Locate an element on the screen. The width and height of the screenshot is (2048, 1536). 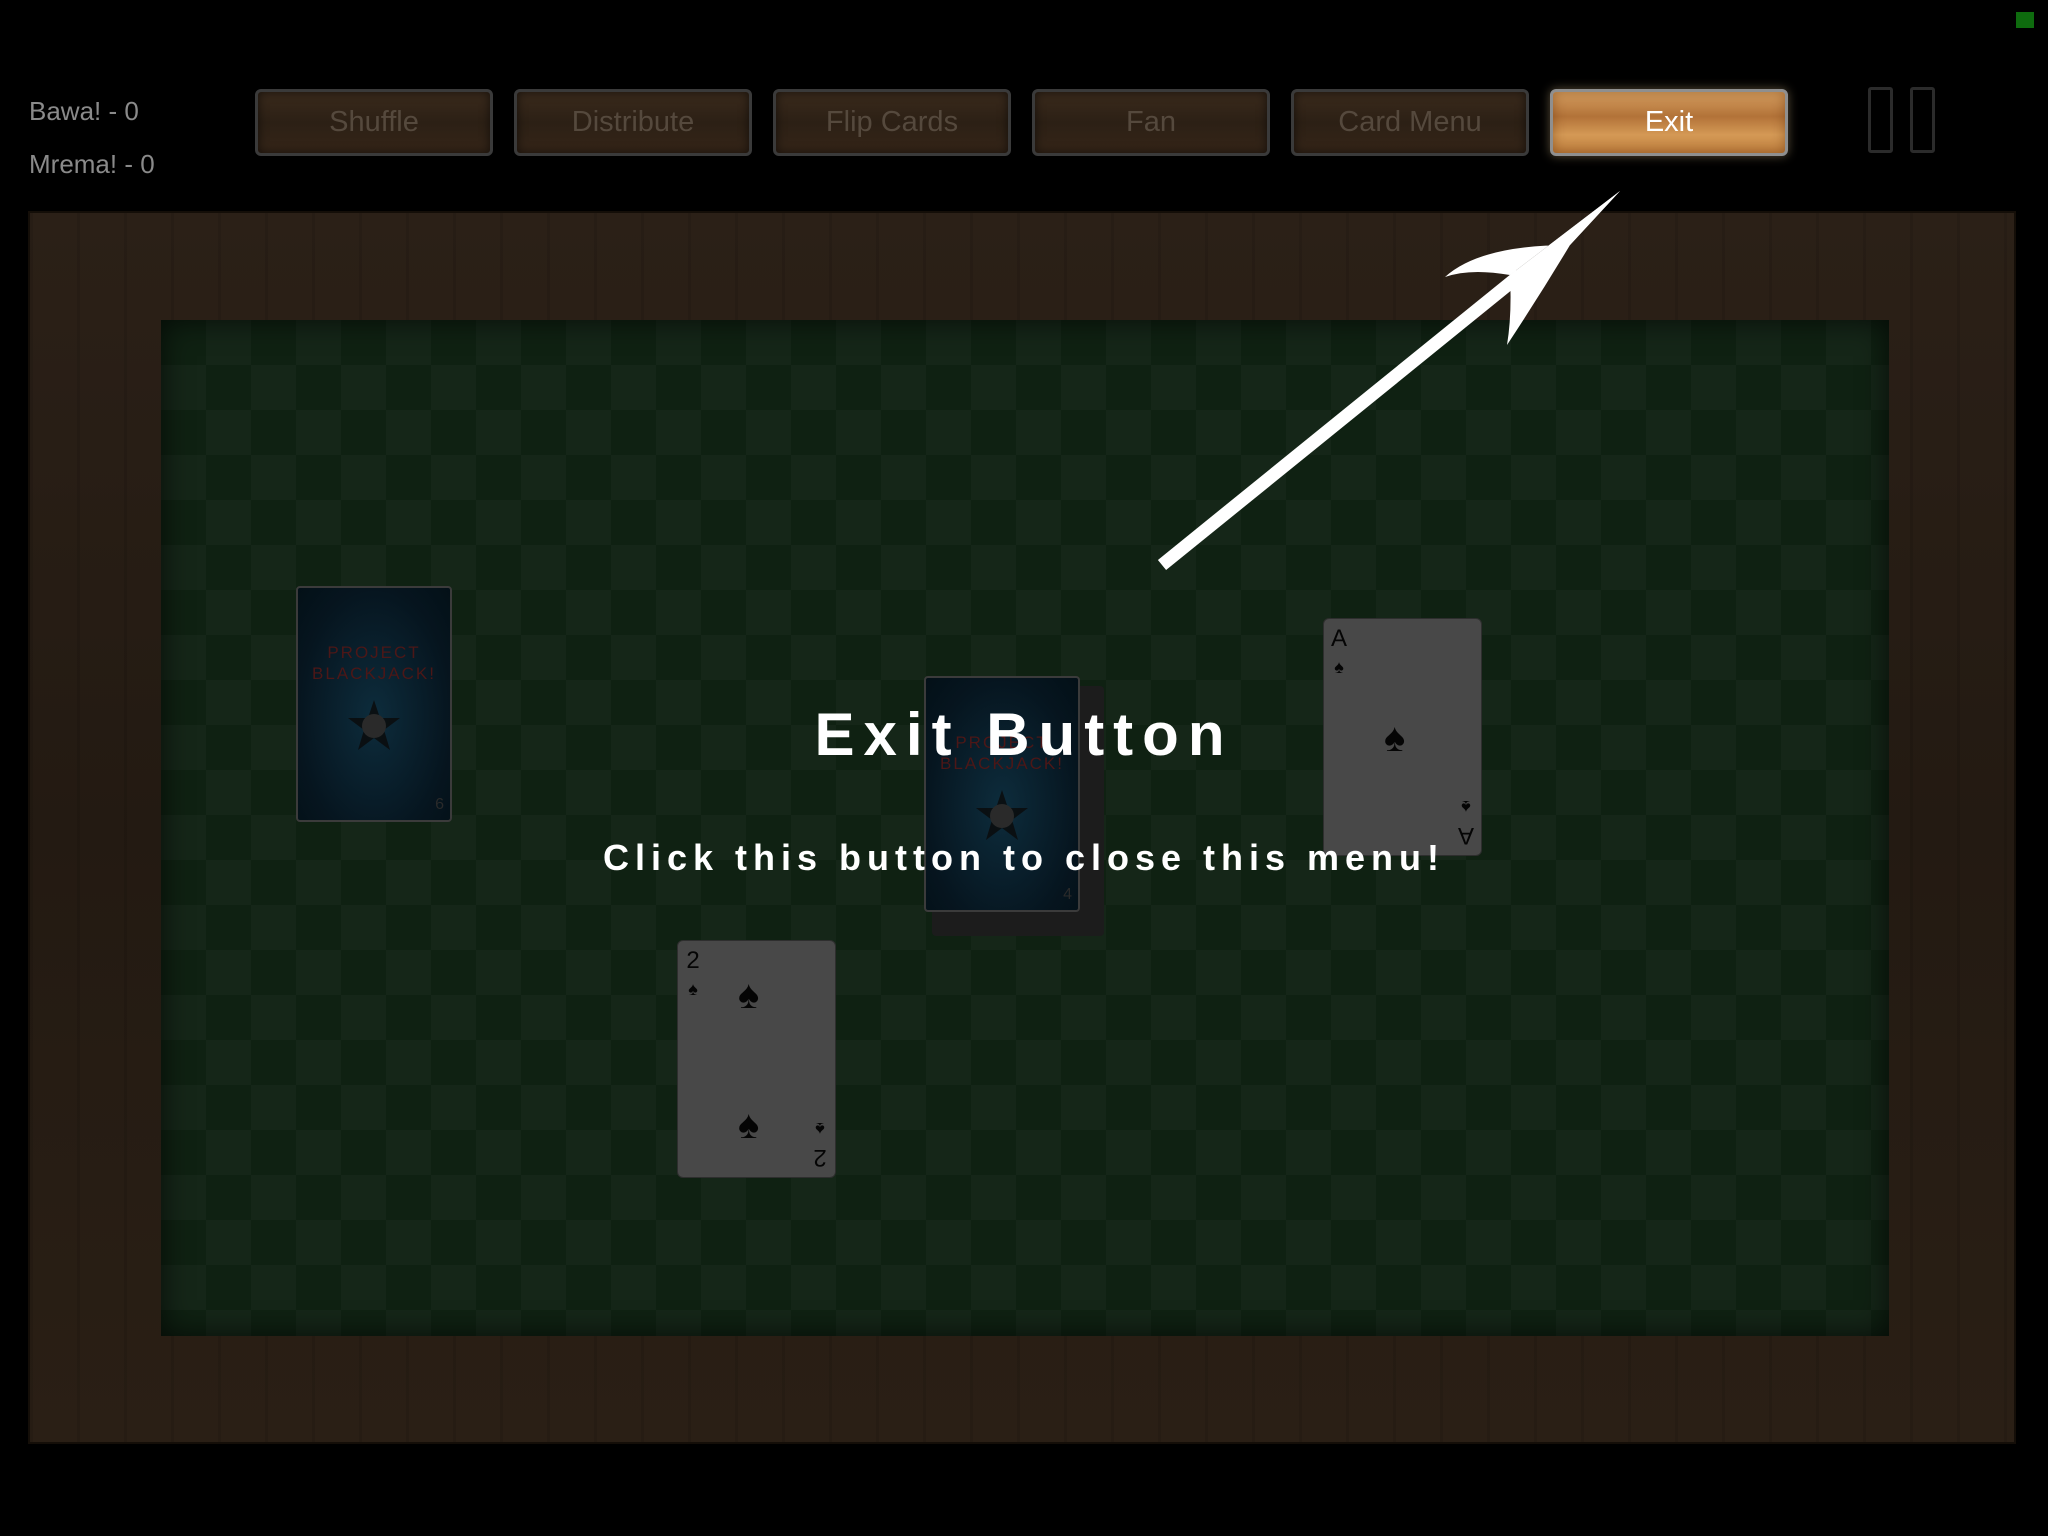
battery-icon is located at coordinates (2025, 20).